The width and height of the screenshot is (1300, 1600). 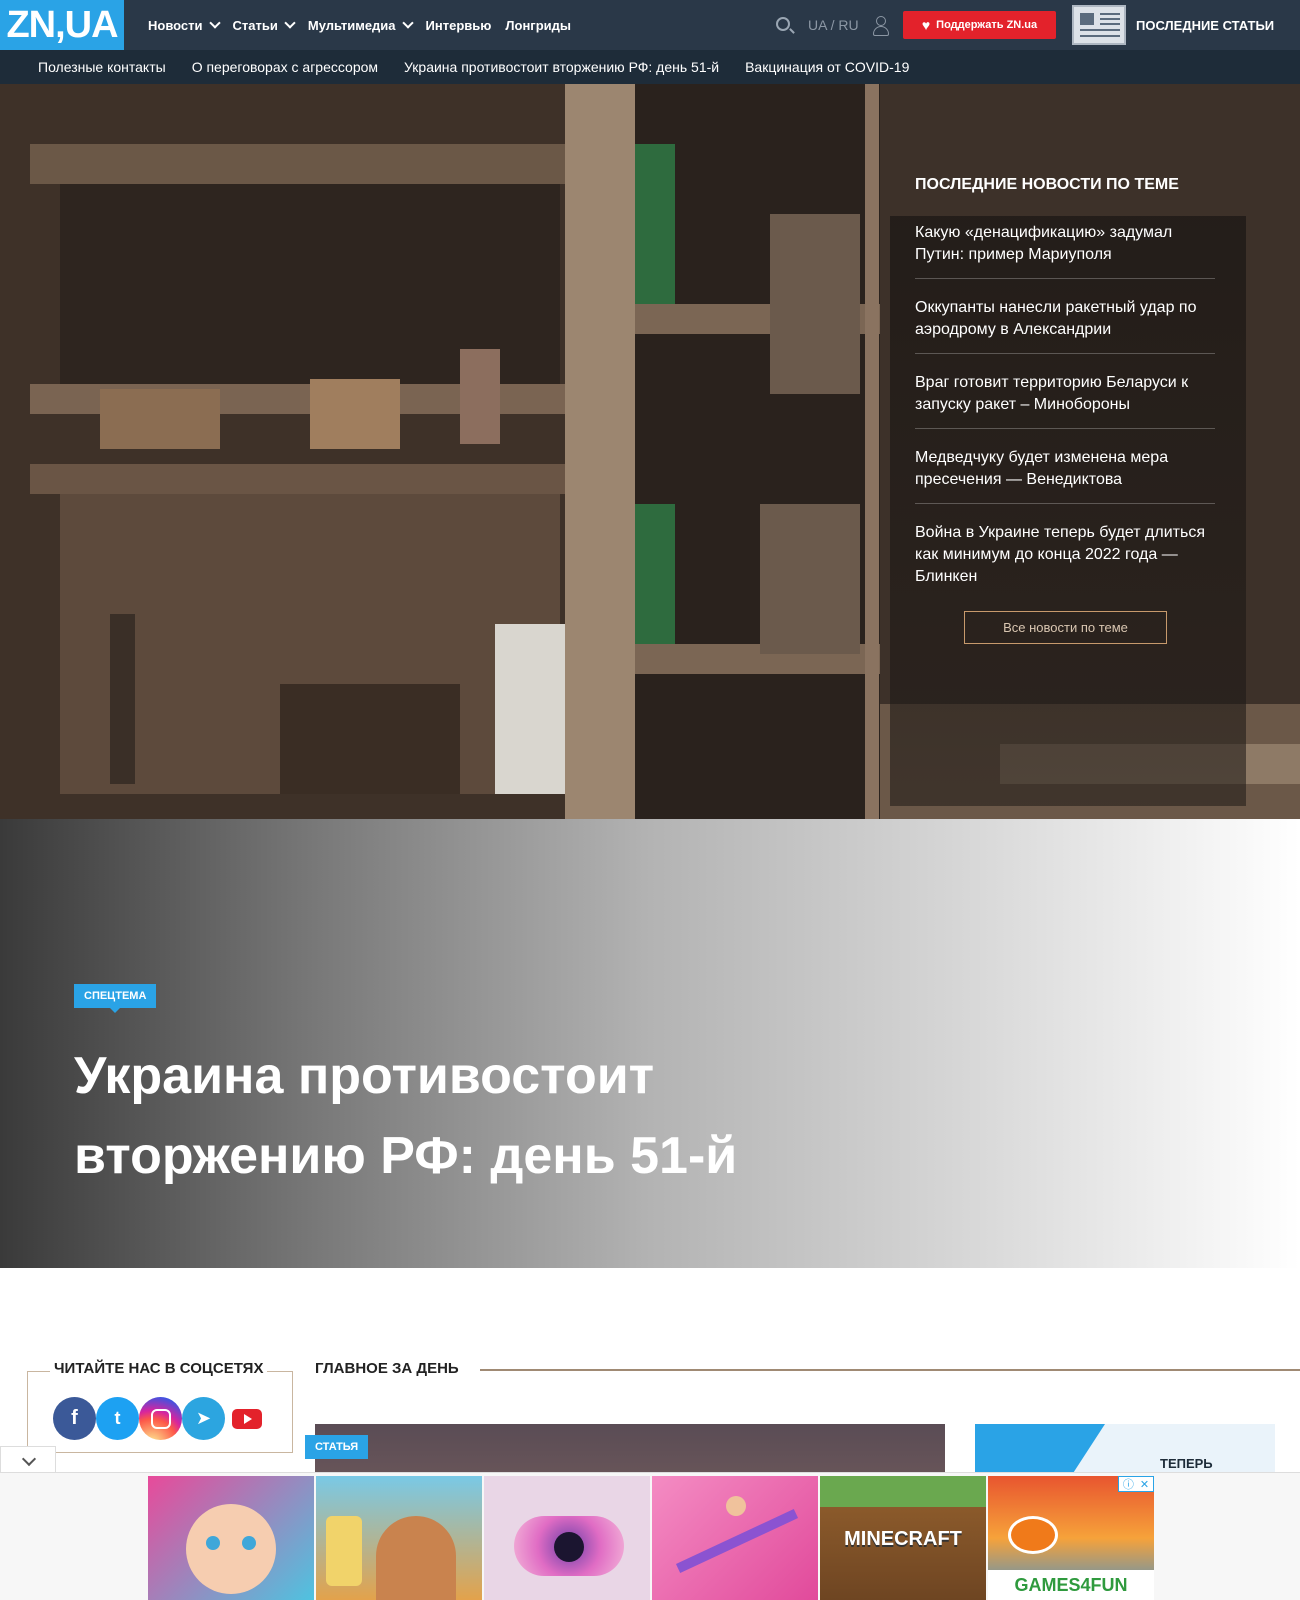 What do you see at coordinates (987, 25) in the screenshot?
I see `support-label: Поддержать ZN.ua` at bounding box center [987, 25].